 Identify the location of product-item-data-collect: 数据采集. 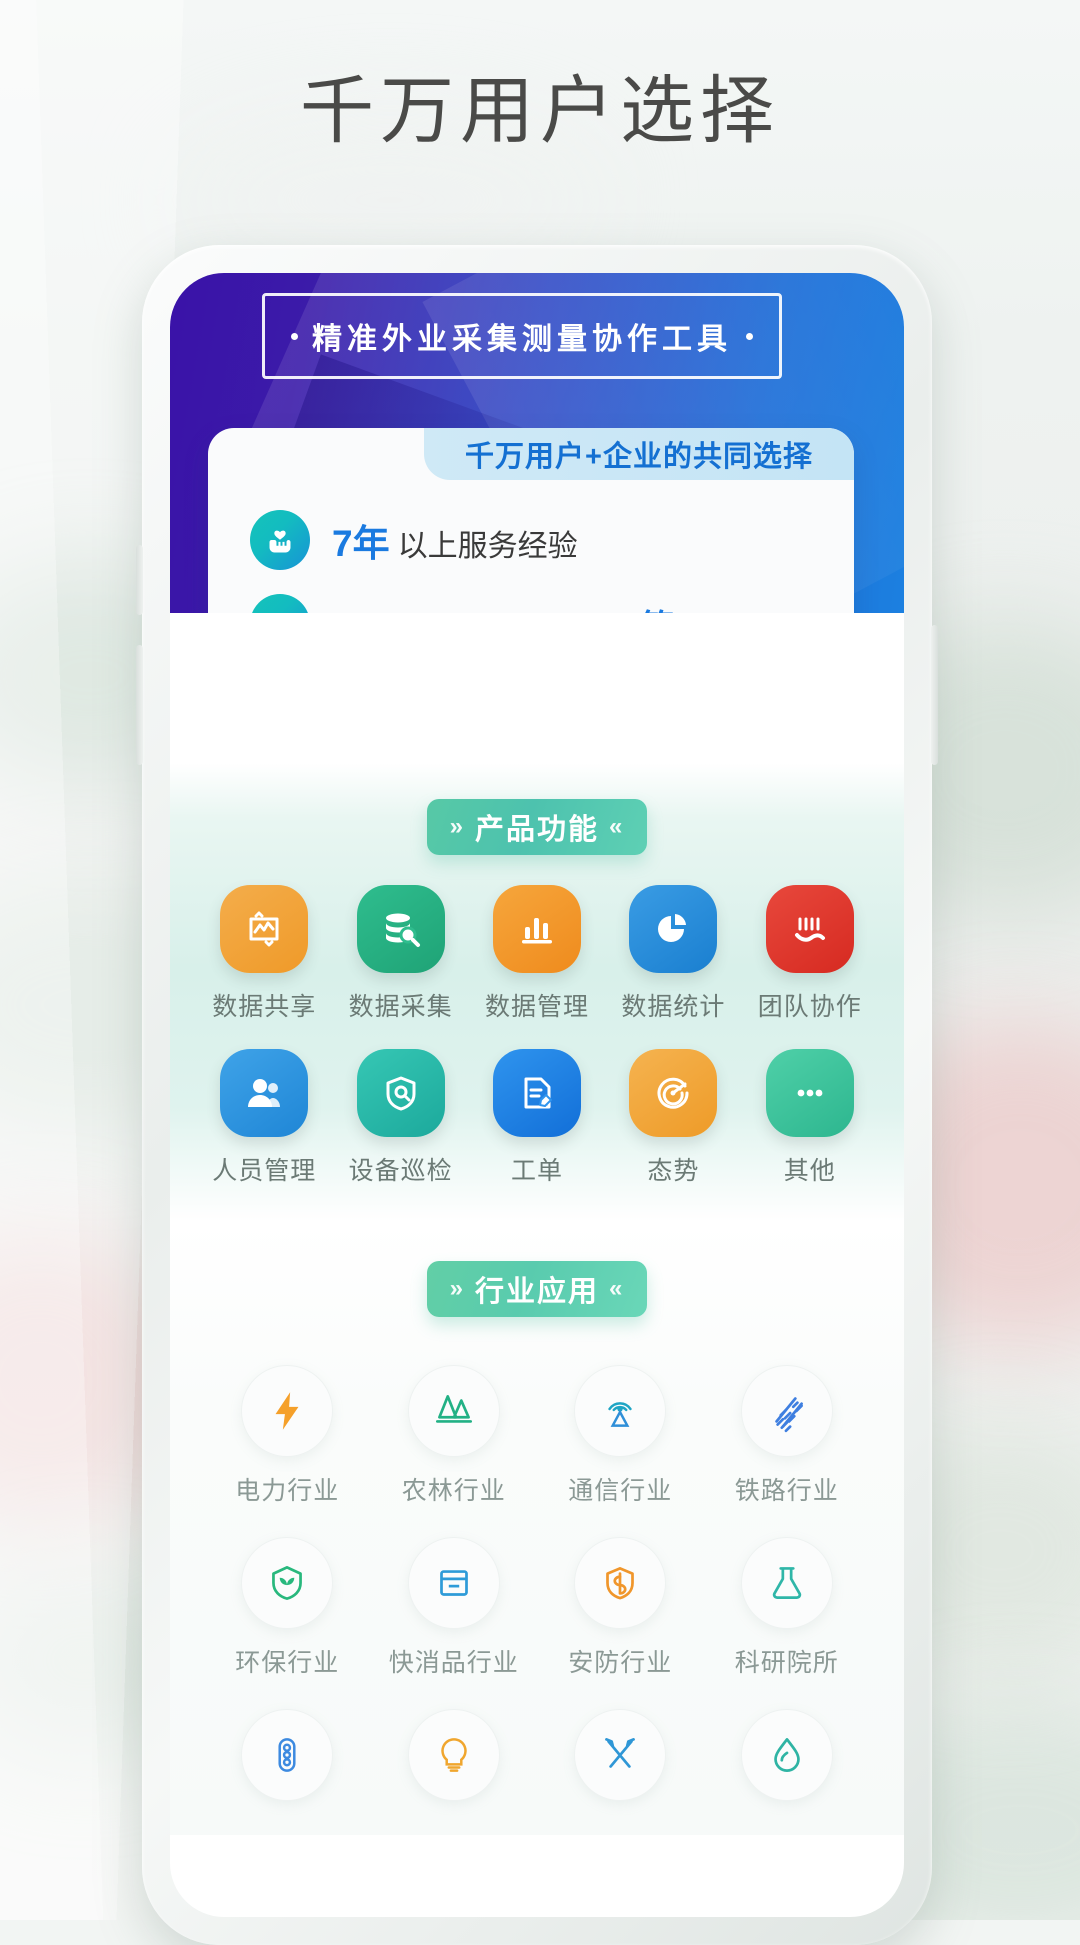
(400, 954).